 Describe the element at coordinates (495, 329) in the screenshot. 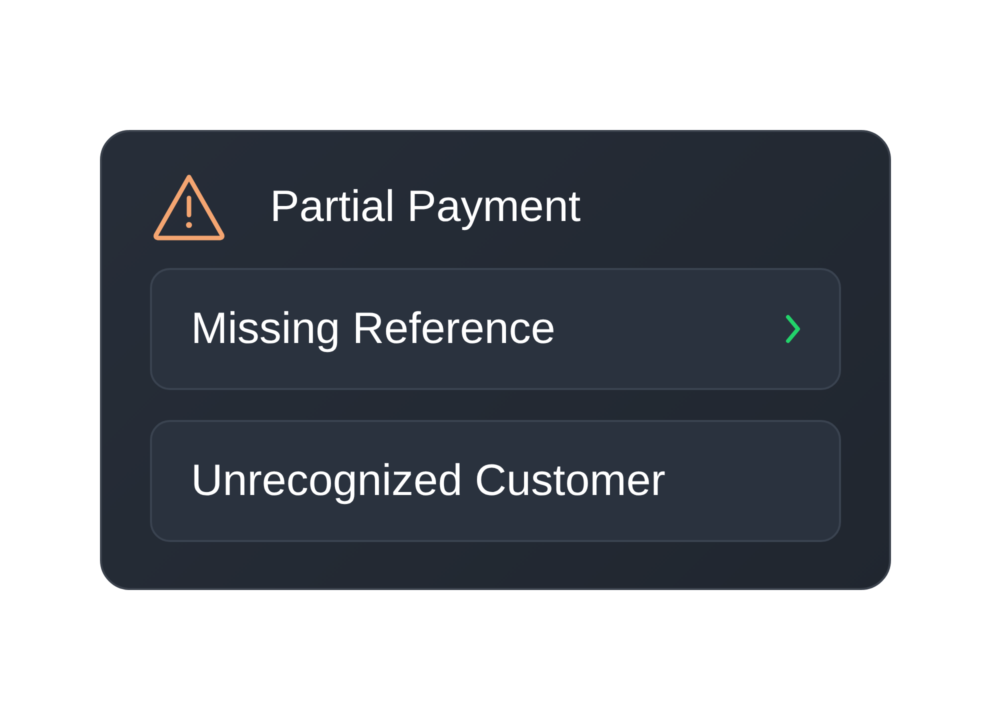

I see `issue-item: Missing Reference` at that location.